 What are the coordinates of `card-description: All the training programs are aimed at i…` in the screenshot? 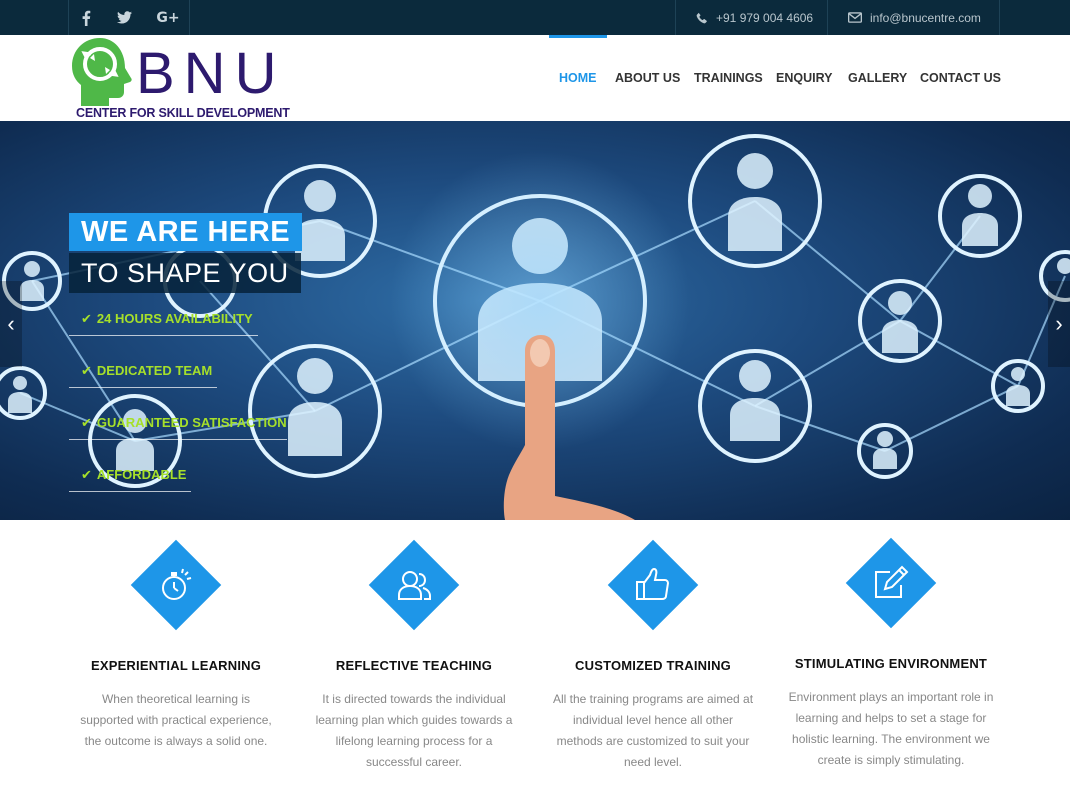 It's located at (653, 731).